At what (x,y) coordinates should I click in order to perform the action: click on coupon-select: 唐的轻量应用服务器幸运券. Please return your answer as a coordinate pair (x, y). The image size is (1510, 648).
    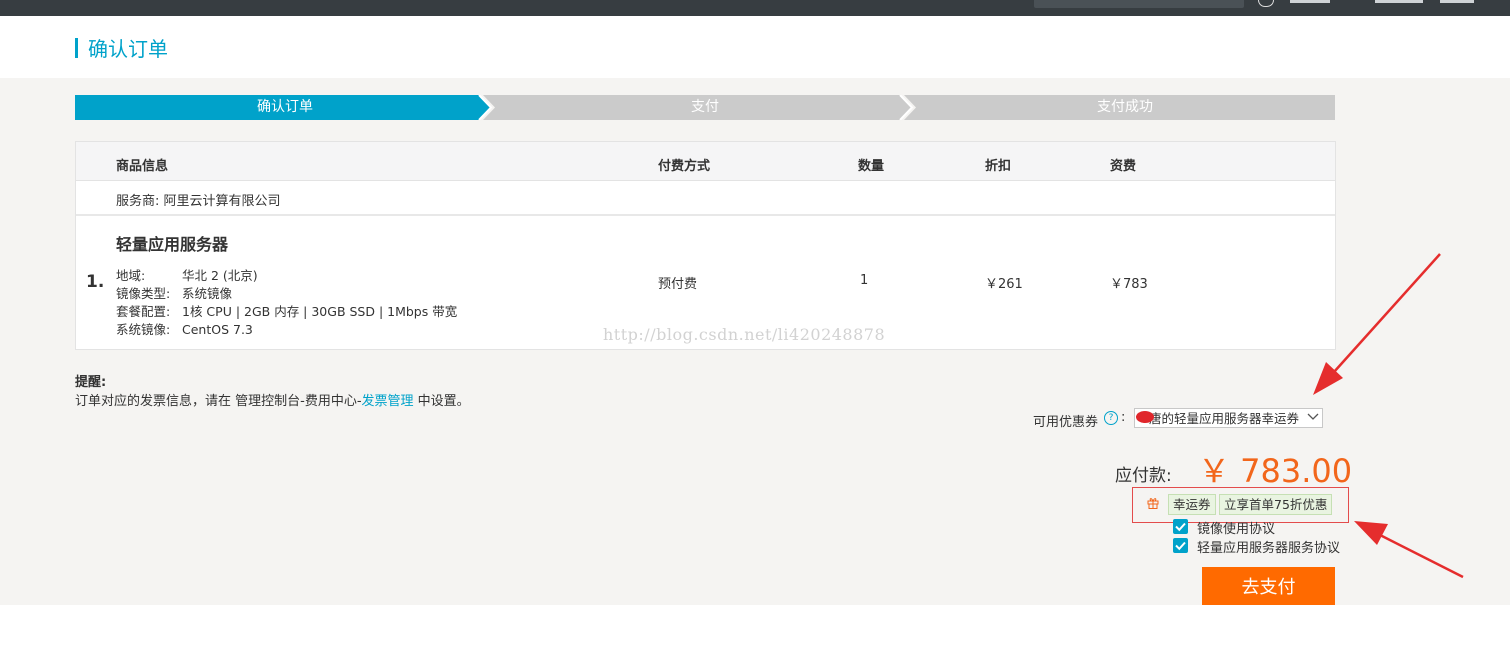
    Looking at the image, I should click on (1228, 418).